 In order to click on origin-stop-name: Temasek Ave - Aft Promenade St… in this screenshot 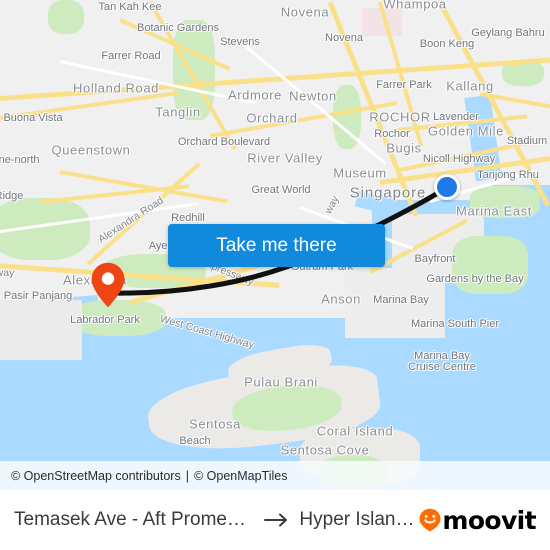, I will do `click(134, 519)`.